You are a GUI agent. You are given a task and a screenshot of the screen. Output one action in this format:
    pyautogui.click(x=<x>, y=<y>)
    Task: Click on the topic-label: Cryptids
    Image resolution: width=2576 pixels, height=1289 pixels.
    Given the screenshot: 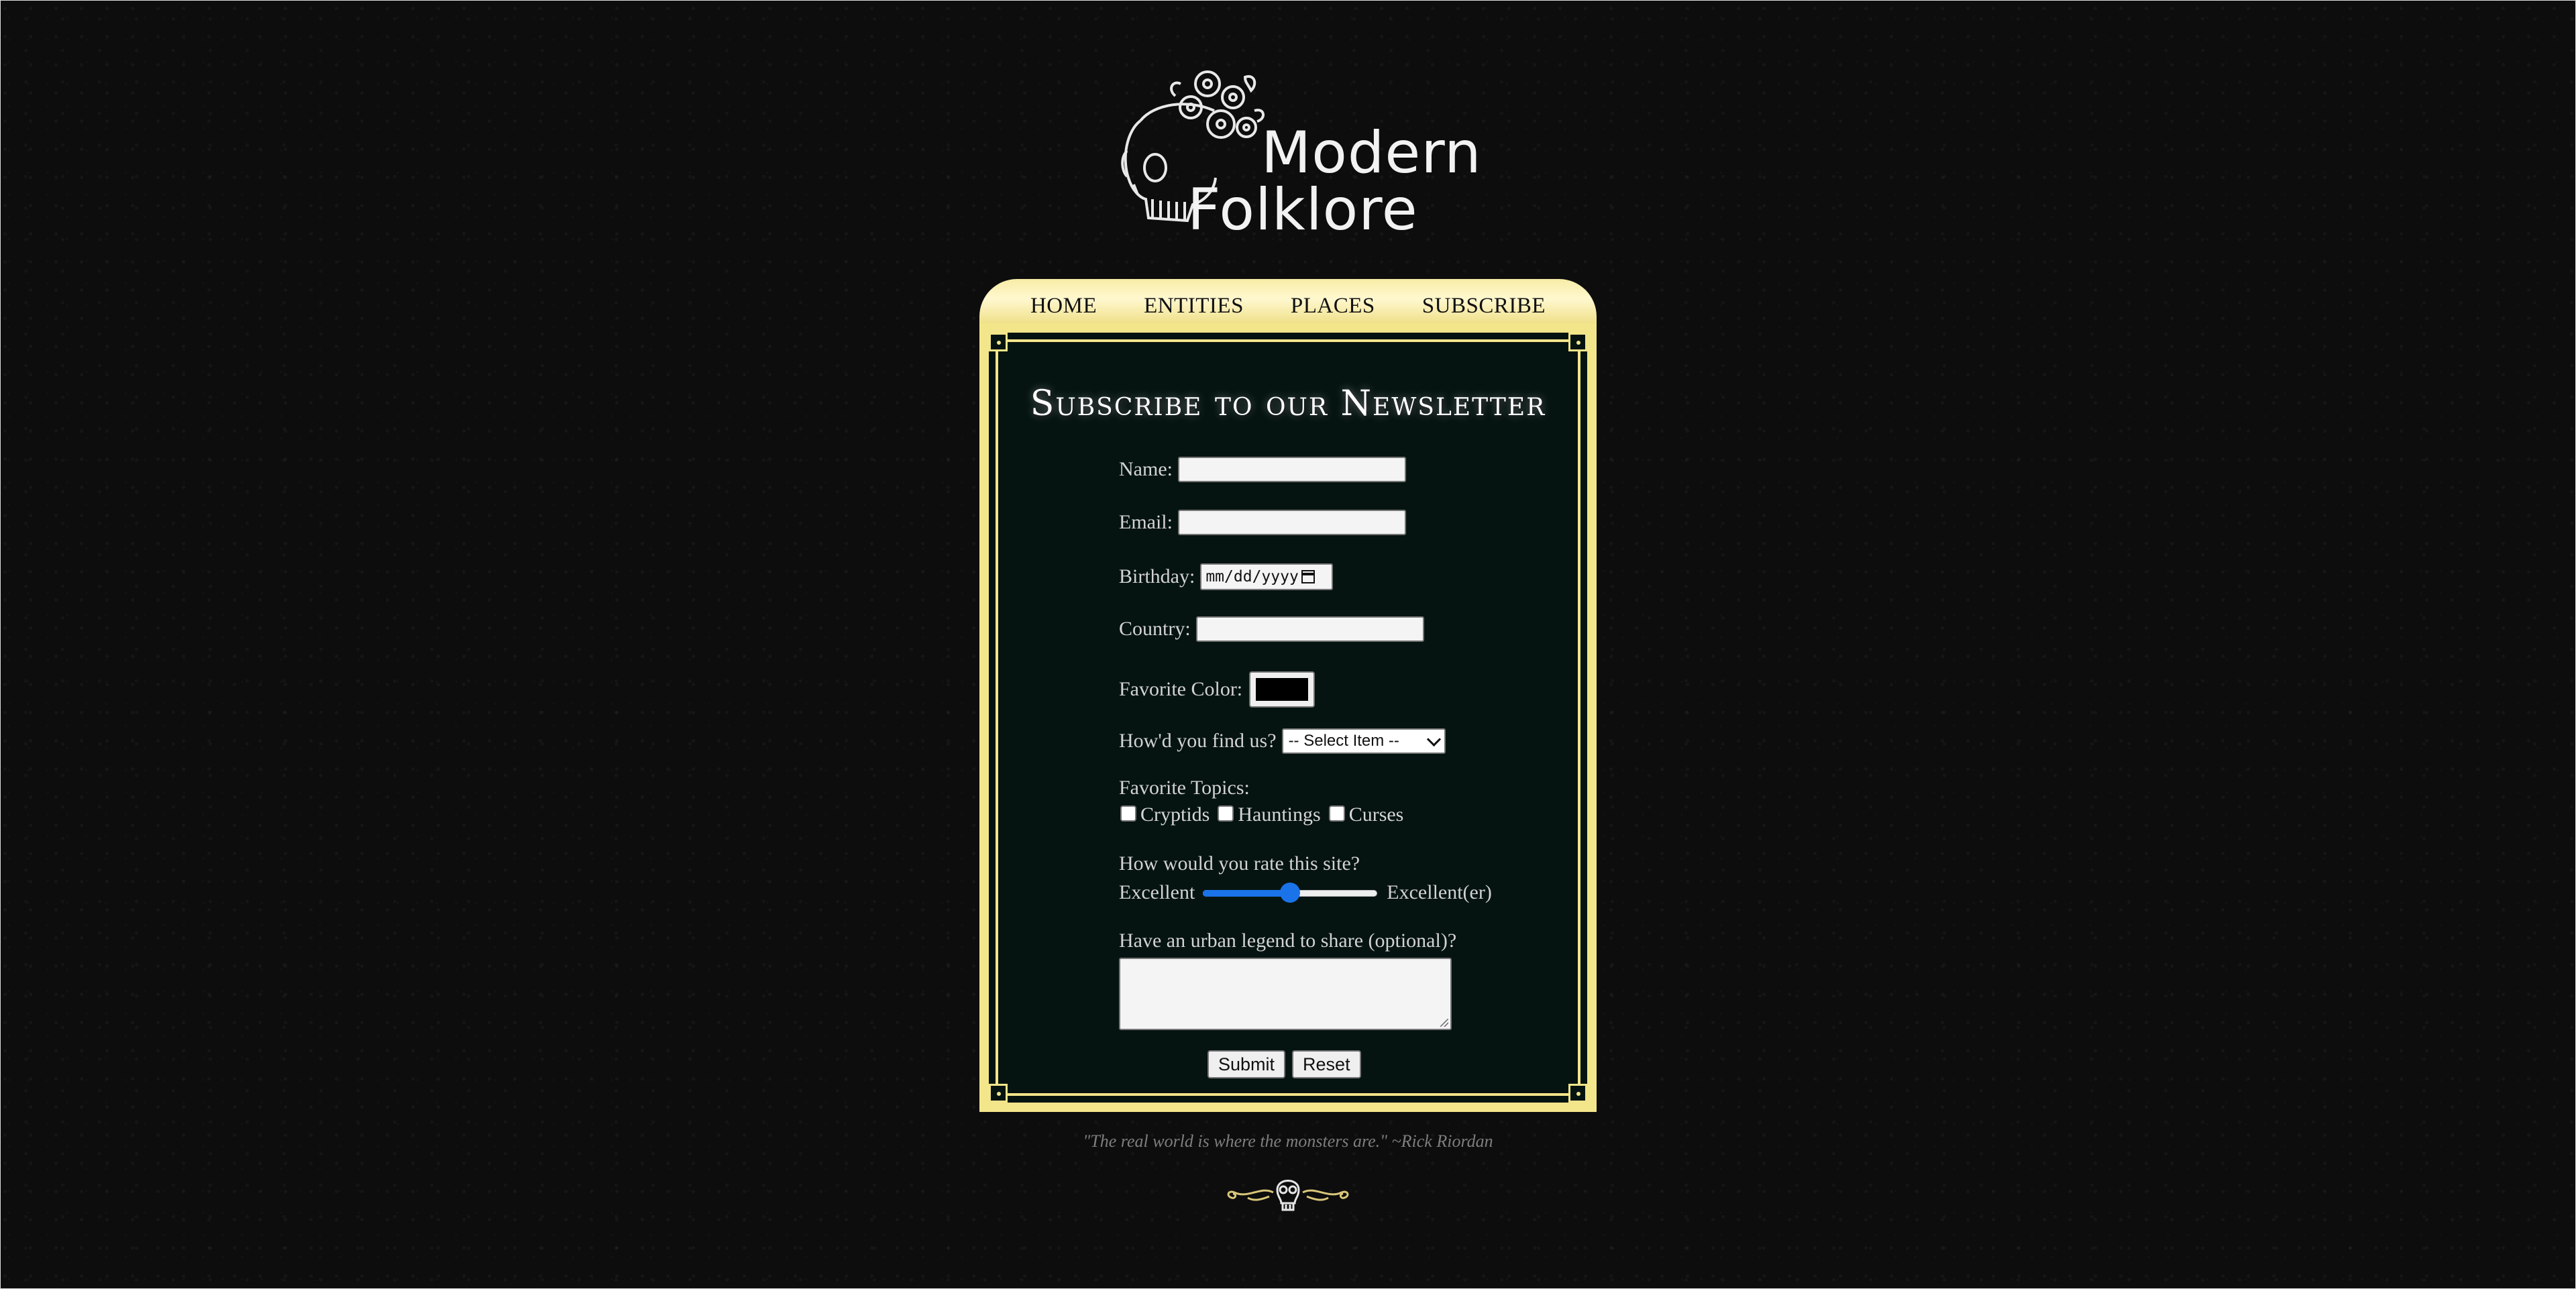 What is the action you would take?
    pyautogui.click(x=1175, y=814)
    